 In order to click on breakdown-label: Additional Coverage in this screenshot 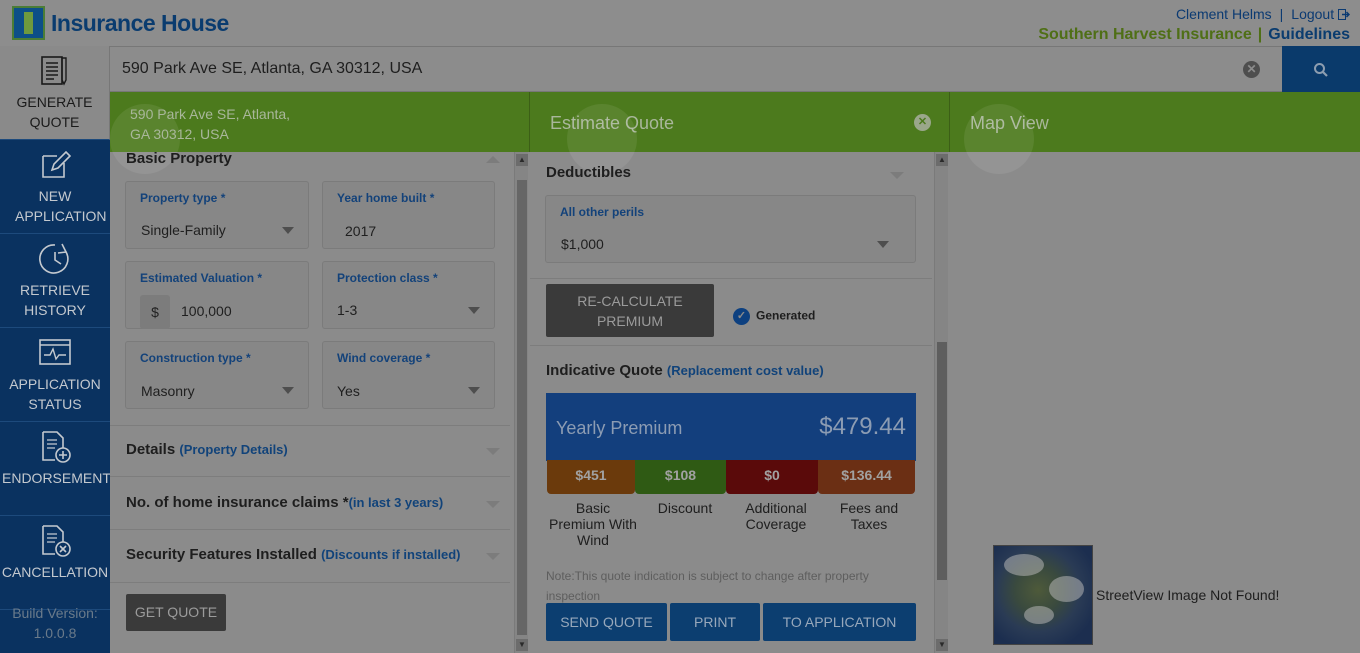, I will do `click(776, 516)`.